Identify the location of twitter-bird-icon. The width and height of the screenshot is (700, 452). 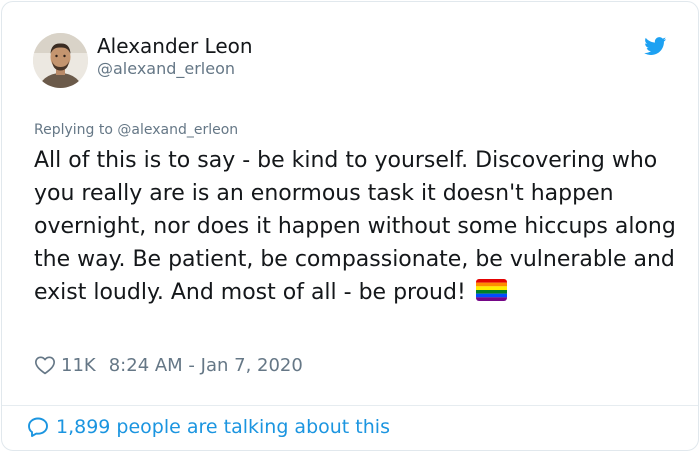
(655, 46).